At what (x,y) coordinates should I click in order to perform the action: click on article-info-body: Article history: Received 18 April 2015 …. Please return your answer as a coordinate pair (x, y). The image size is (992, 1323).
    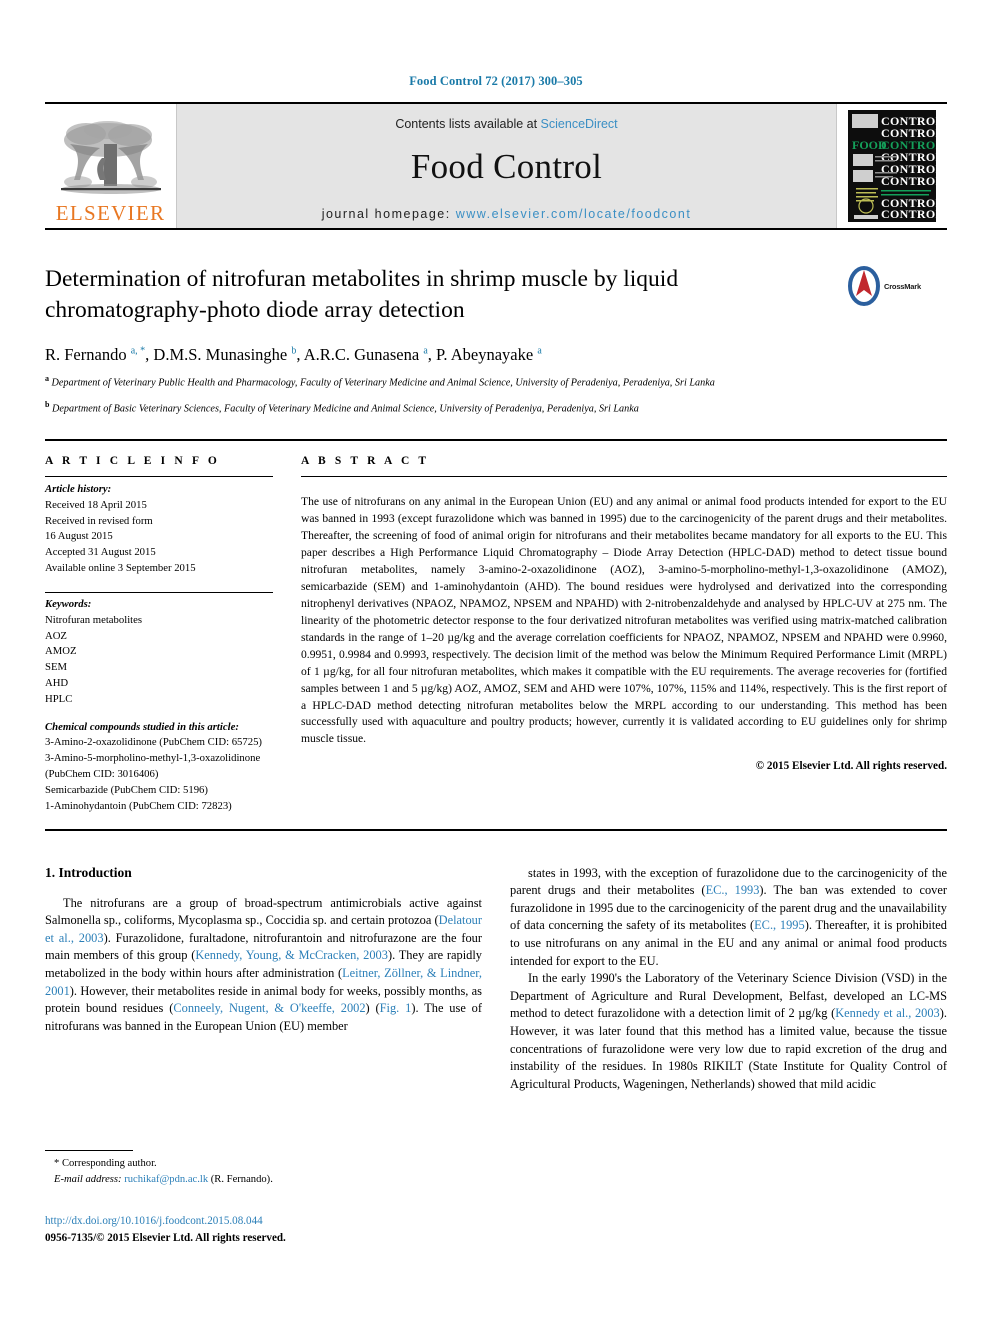
    Looking at the image, I should click on (159, 646).